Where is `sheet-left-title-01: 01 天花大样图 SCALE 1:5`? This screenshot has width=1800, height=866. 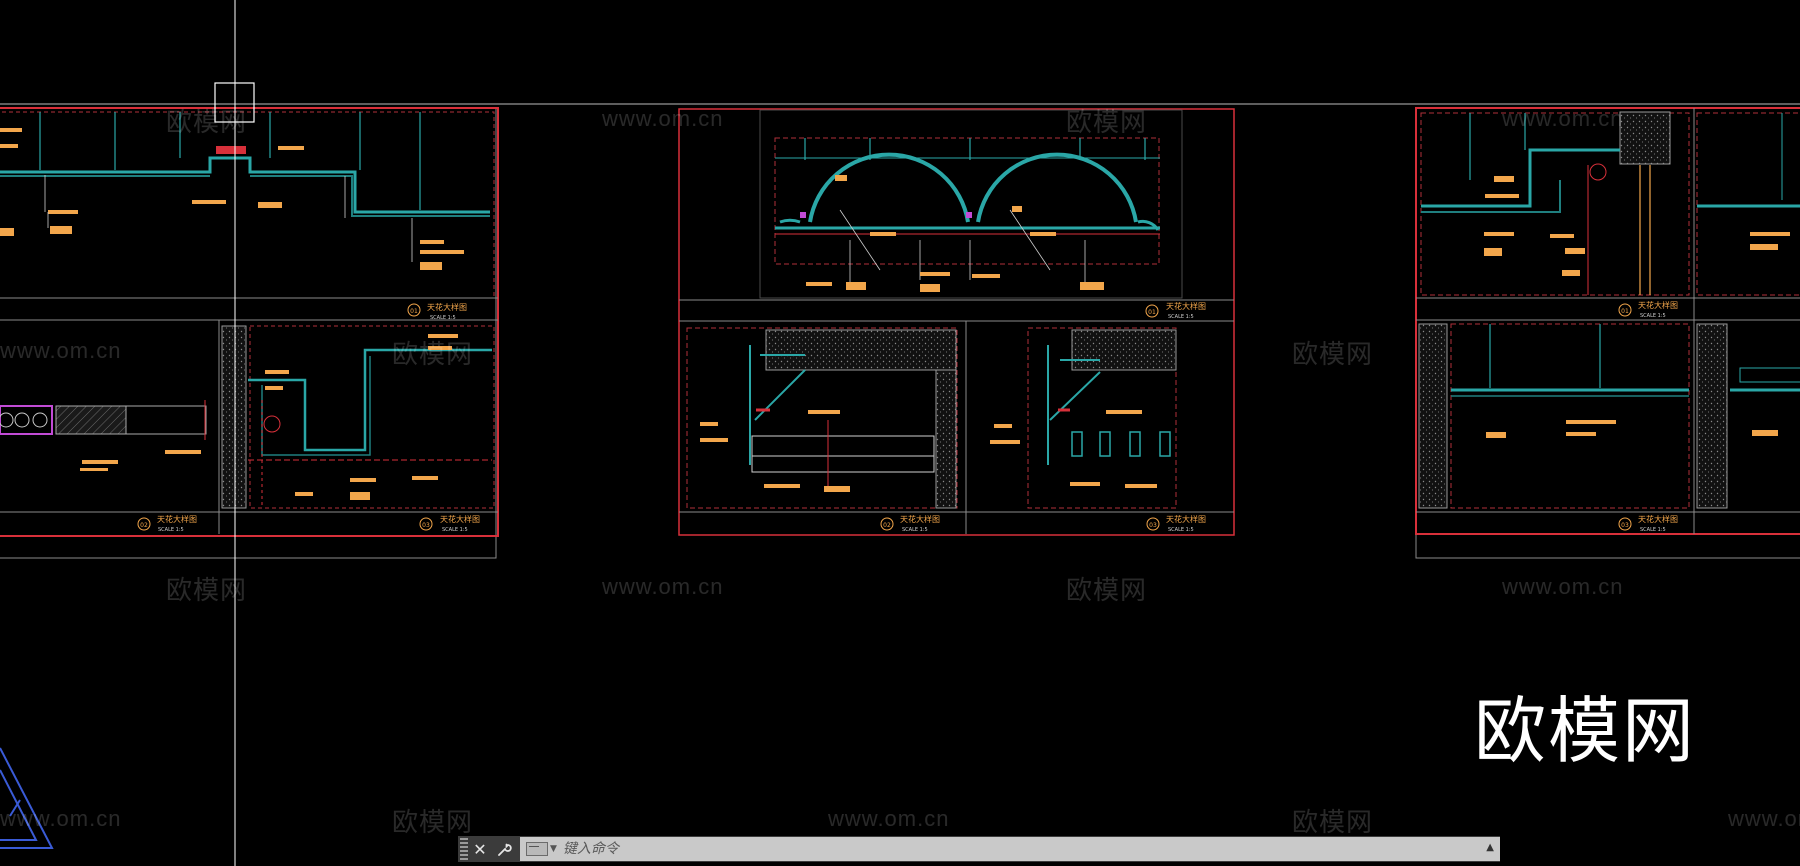
sheet-left-title-01: 01 天花大样图 SCALE 1:5 is located at coordinates (437, 311).